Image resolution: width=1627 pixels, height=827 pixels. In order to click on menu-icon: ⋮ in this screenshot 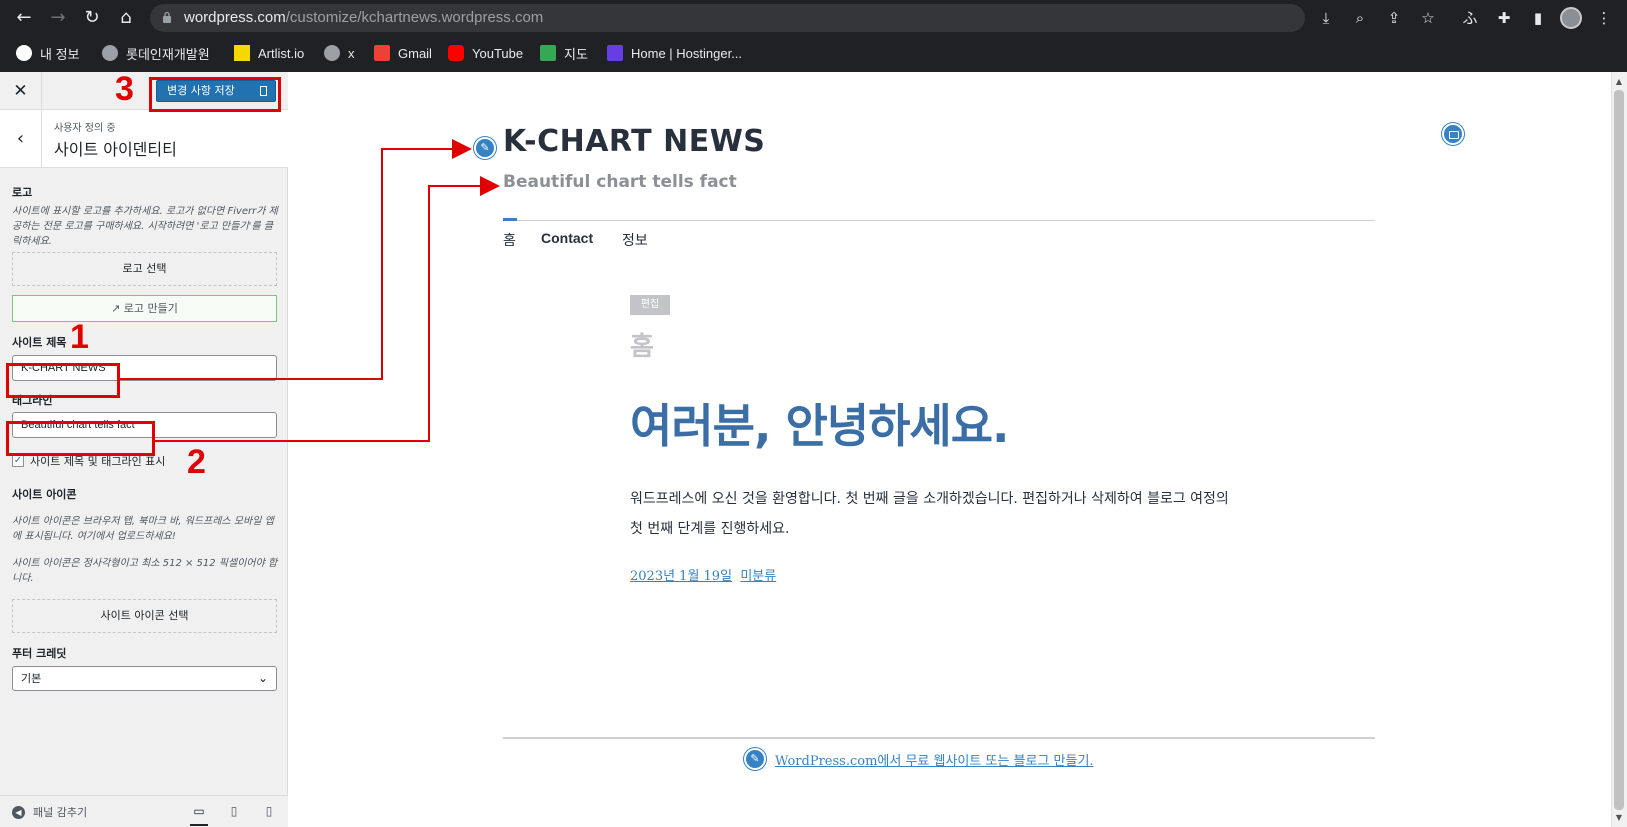, I will do `click(1604, 18)`.